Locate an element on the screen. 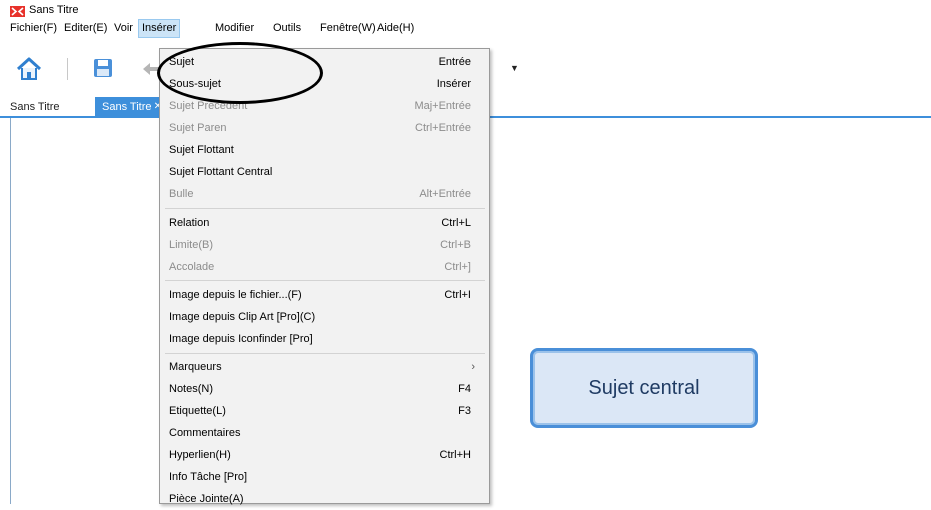 Image resolution: width=931 pixels, height=510 pixels. menu-item-shortcut: Ctrl+] is located at coordinates (457, 267).